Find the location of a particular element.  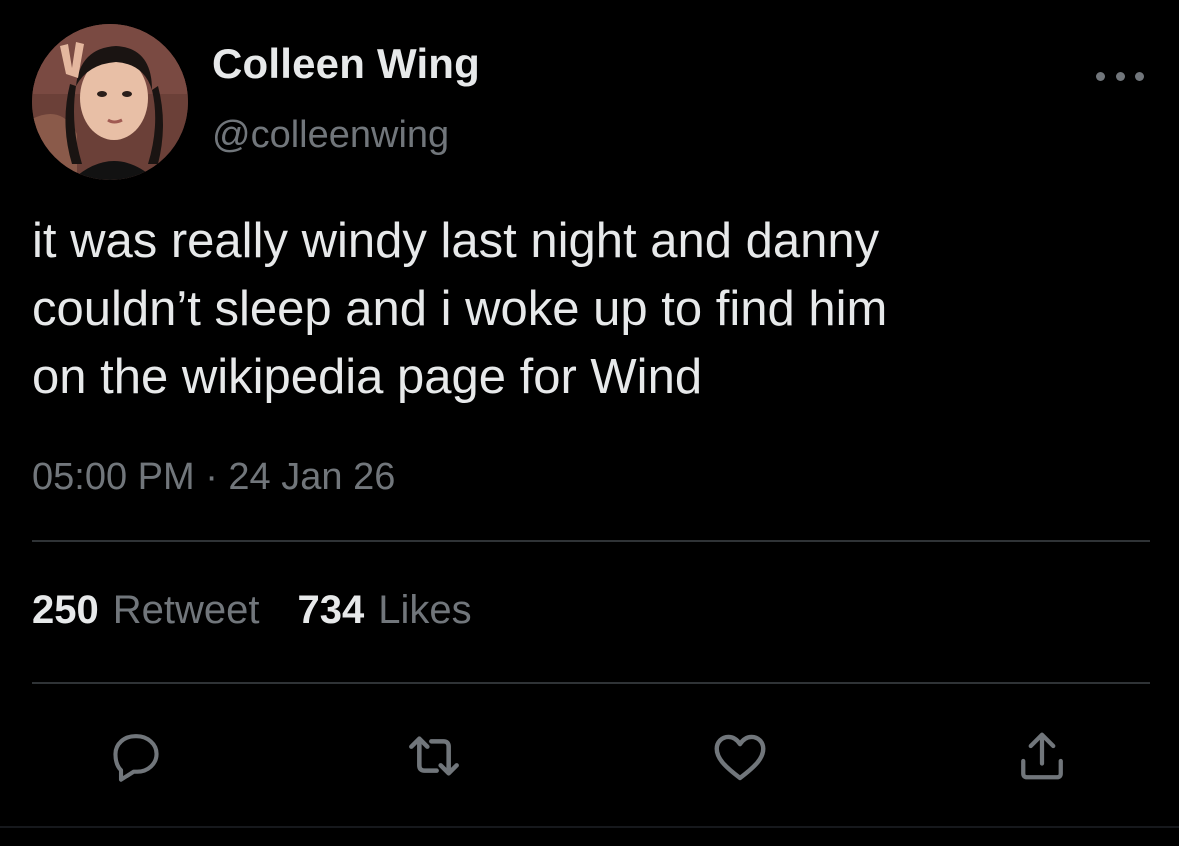

reply-button is located at coordinates (136, 756).